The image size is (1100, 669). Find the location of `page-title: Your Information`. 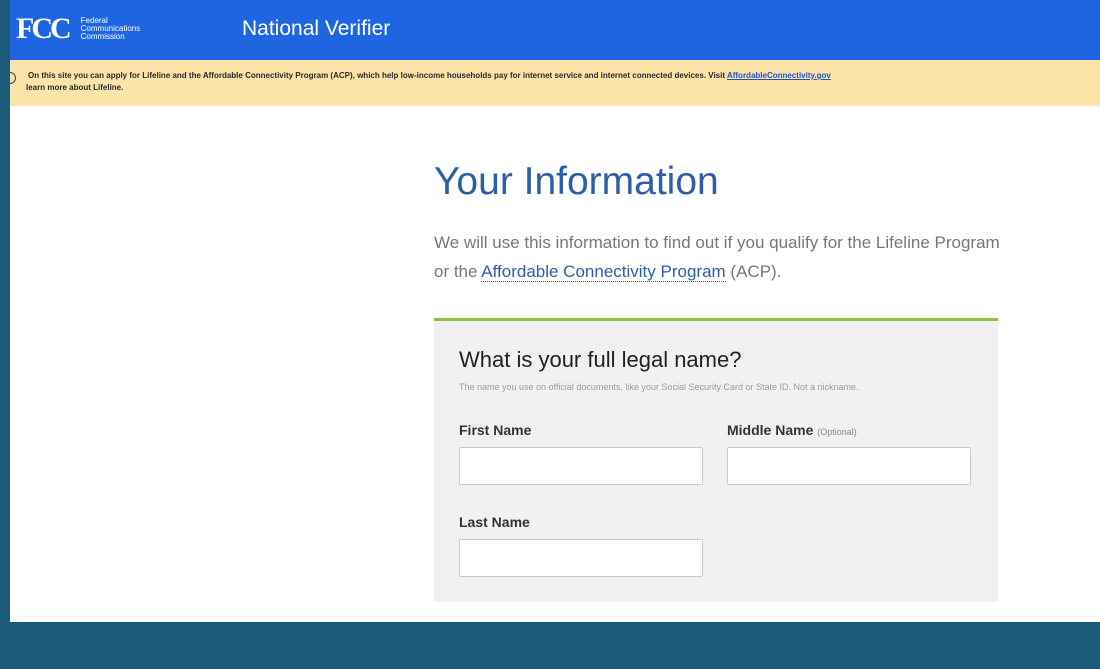

page-title: Your Information is located at coordinates (576, 181).